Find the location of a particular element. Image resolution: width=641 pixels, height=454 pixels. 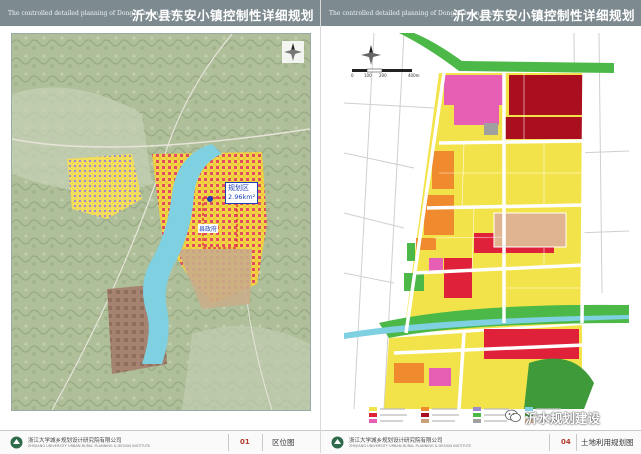

education-parcel is located at coordinates (474, 90).